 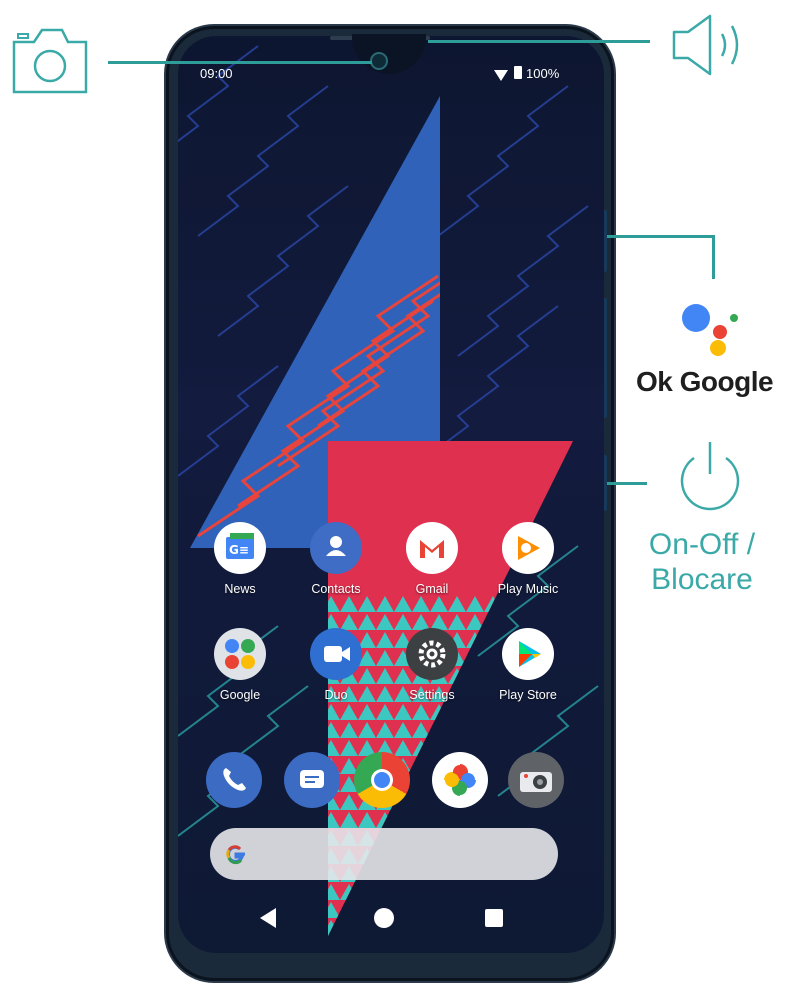 What do you see at coordinates (711, 332) in the screenshot?
I see `google-assistant-icon` at bounding box center [711, 332].